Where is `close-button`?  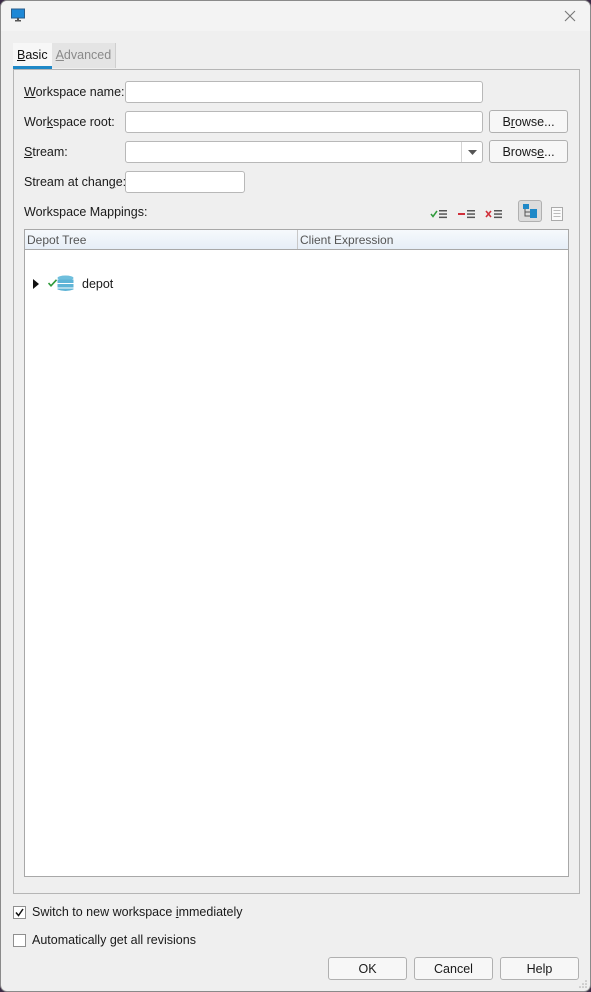 close-button is located at coordinates (570, 16).